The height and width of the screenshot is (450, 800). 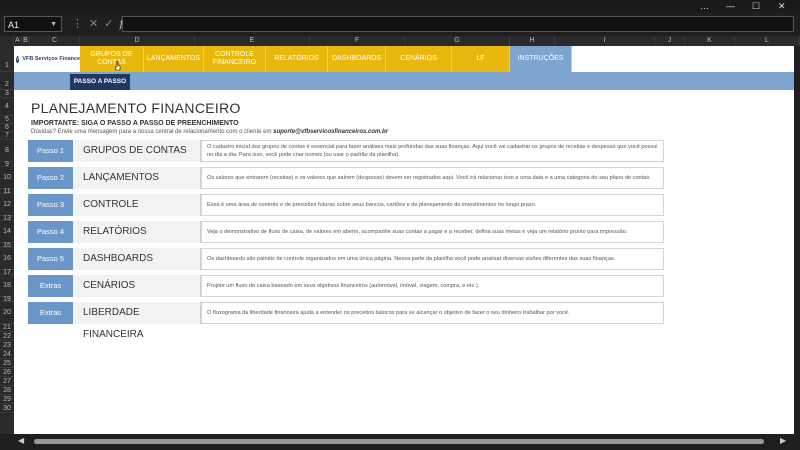 What do you see at coordinates (7, 41) in the screenshot?
I see `select-all-corner` at bounding box center [7, 41].